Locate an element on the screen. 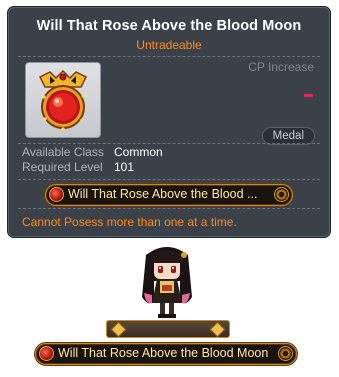  tradeability-label: Untradeable is located at coordinates (169, 45).